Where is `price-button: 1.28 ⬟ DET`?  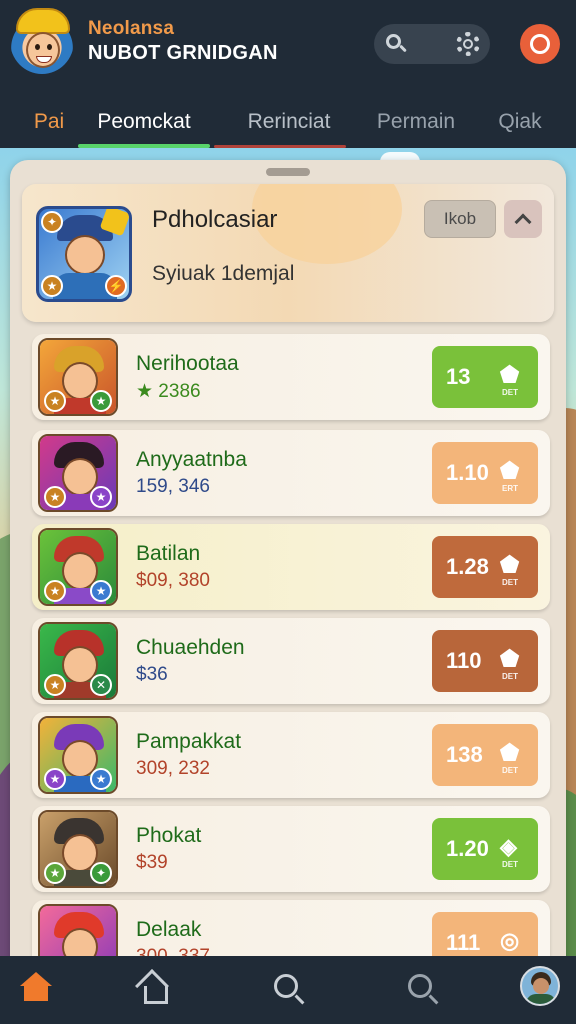
price-button: 1.28 ⬟ DET is located at coordinates (485, 567).